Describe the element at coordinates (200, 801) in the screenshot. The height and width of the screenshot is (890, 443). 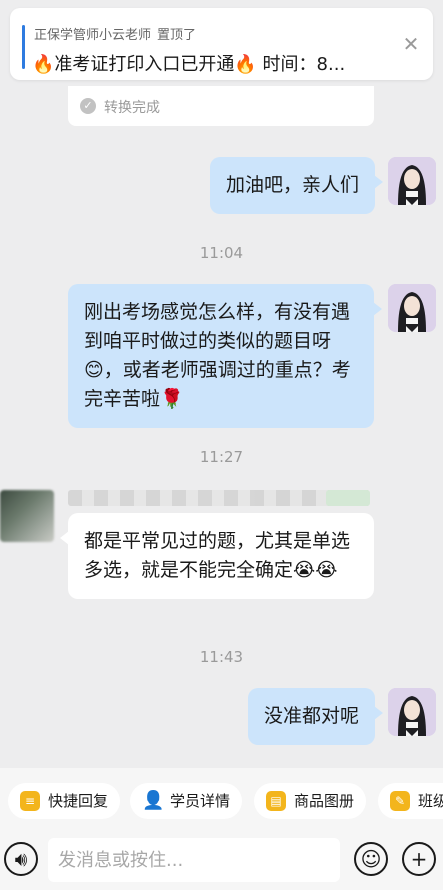
I see `student-details-label: 学员详情` at that location.